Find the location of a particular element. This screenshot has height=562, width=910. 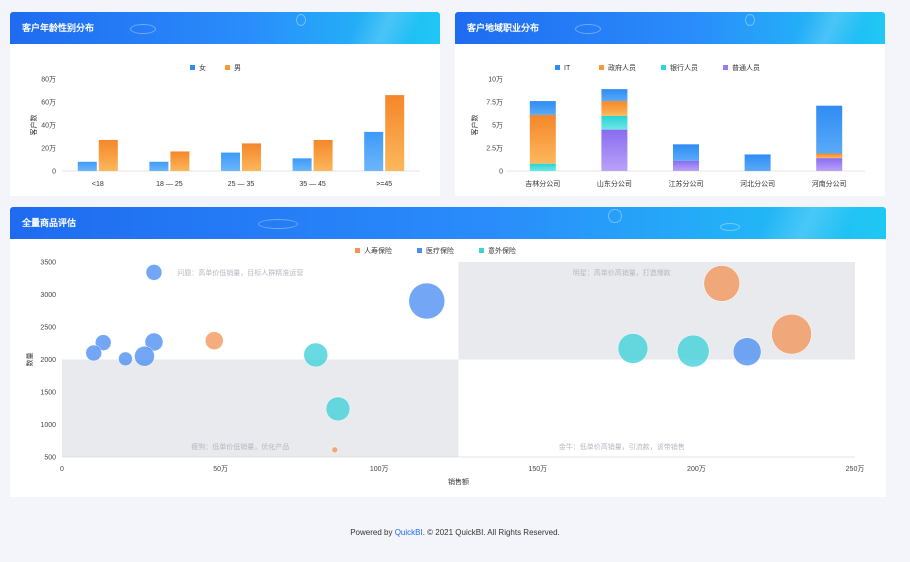

legend-label: IT is located at coordinates (567, 68).